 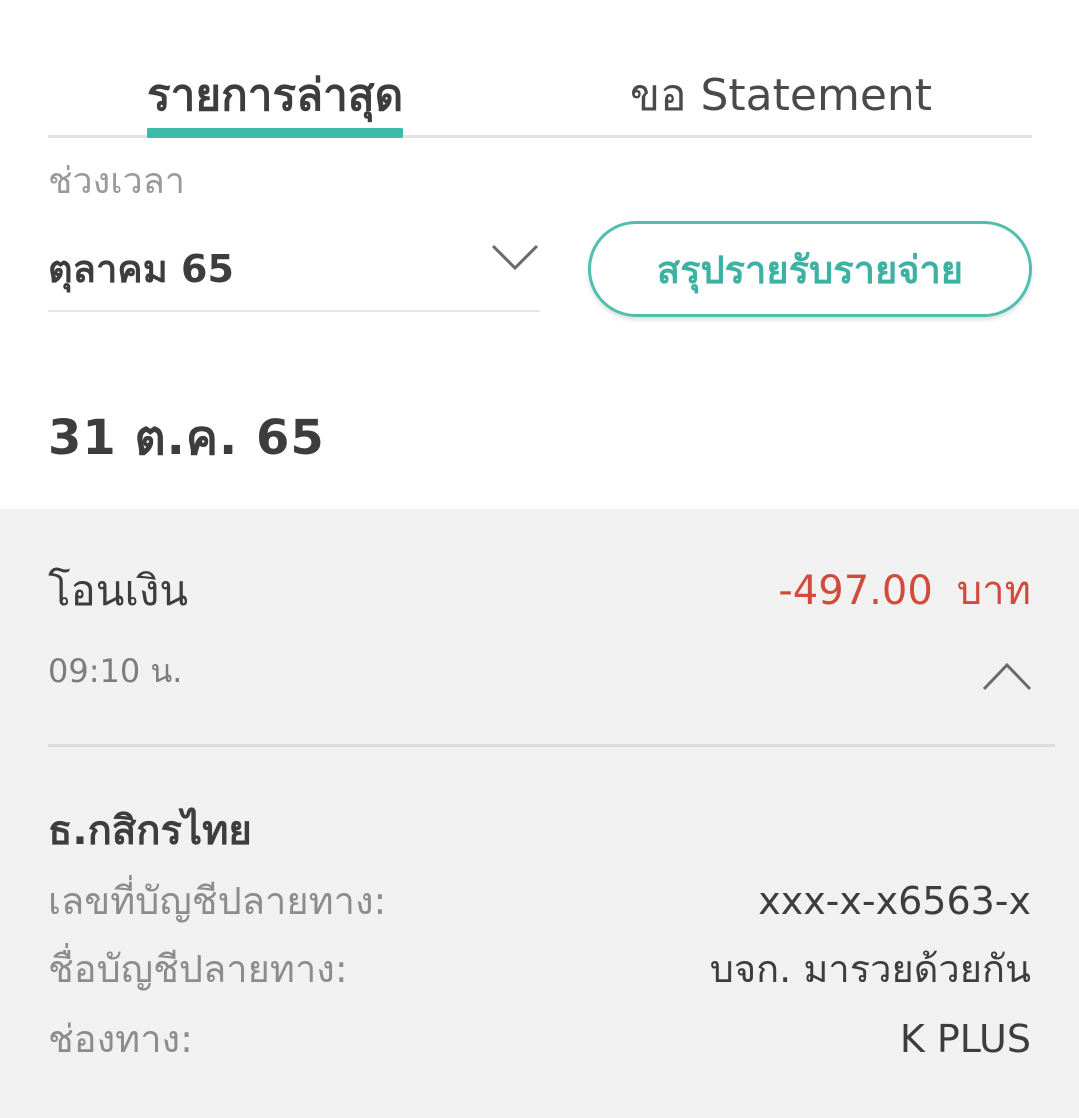 I want to click on transaction-amount: -497.00 บาท, so click(x=904, y=591).